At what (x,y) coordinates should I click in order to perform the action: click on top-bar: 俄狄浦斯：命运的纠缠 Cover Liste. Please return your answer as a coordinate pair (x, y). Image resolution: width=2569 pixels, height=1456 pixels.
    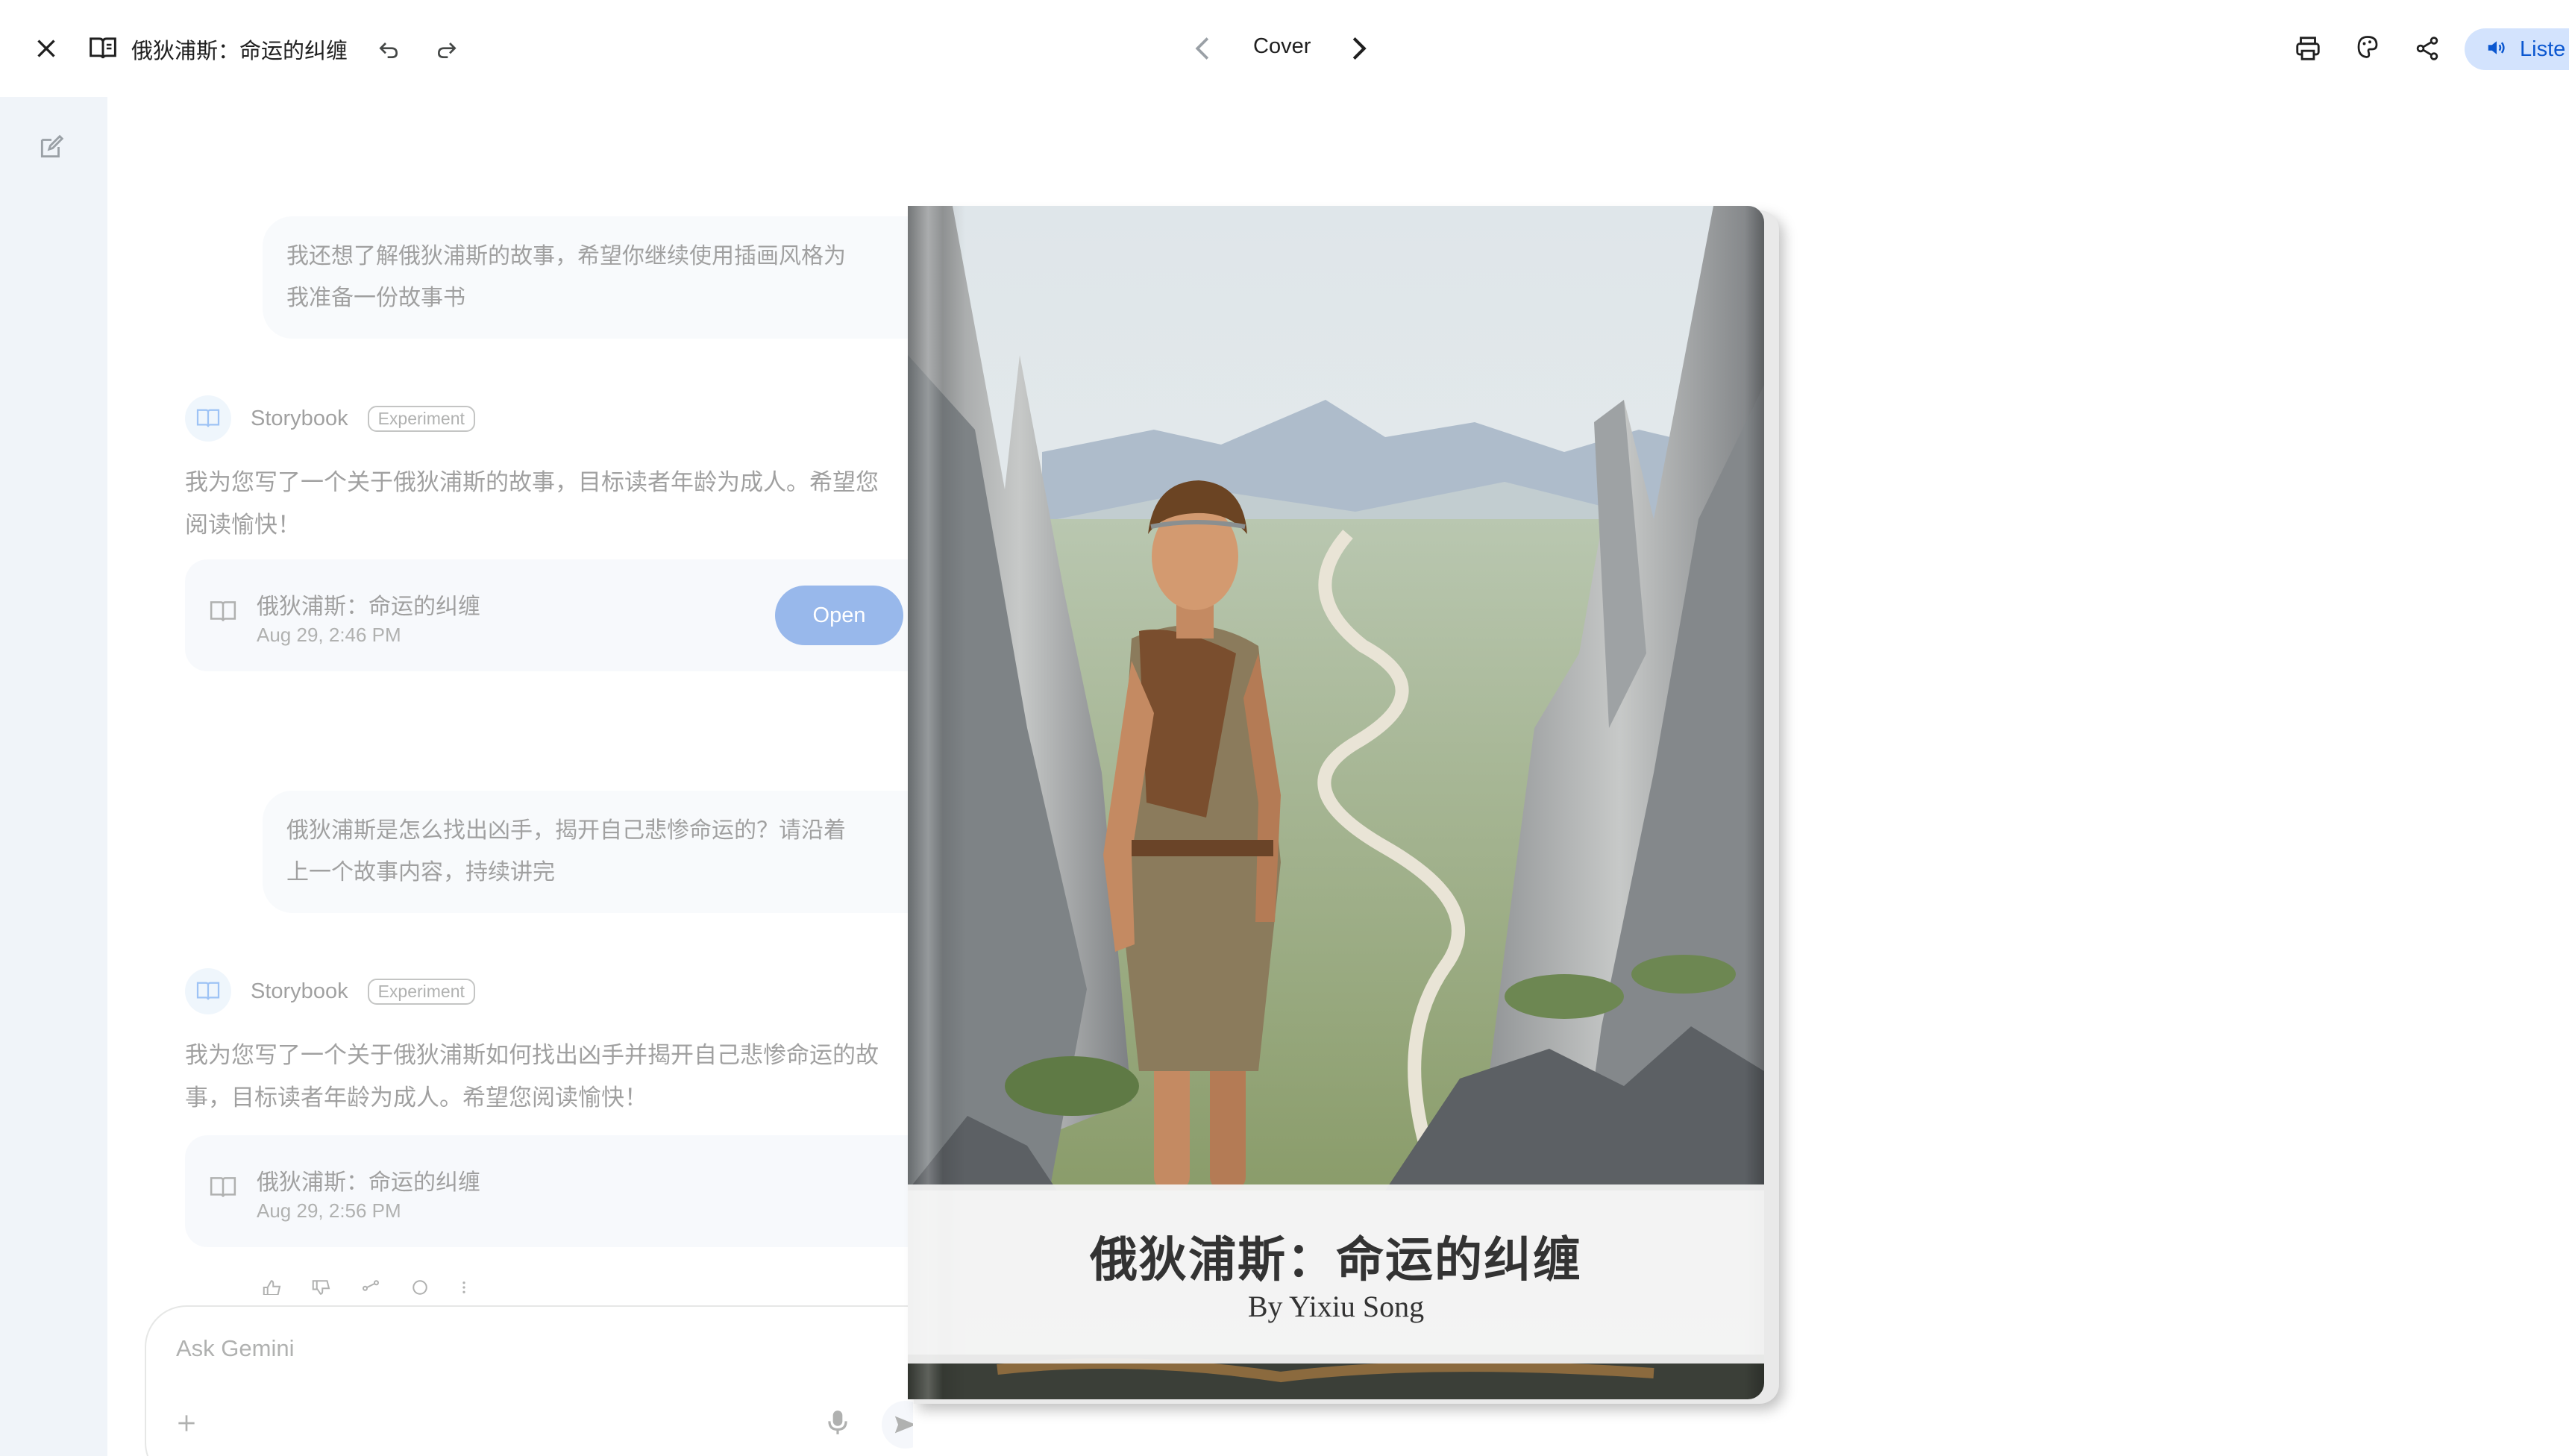
    Looking at the image, I should click on (1284, 48).